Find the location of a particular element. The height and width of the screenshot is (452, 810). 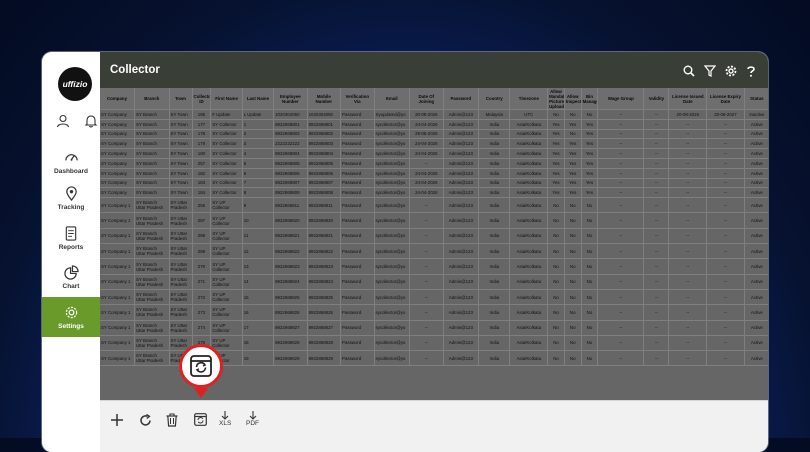

delete-button is located at coordinates (172, 420).